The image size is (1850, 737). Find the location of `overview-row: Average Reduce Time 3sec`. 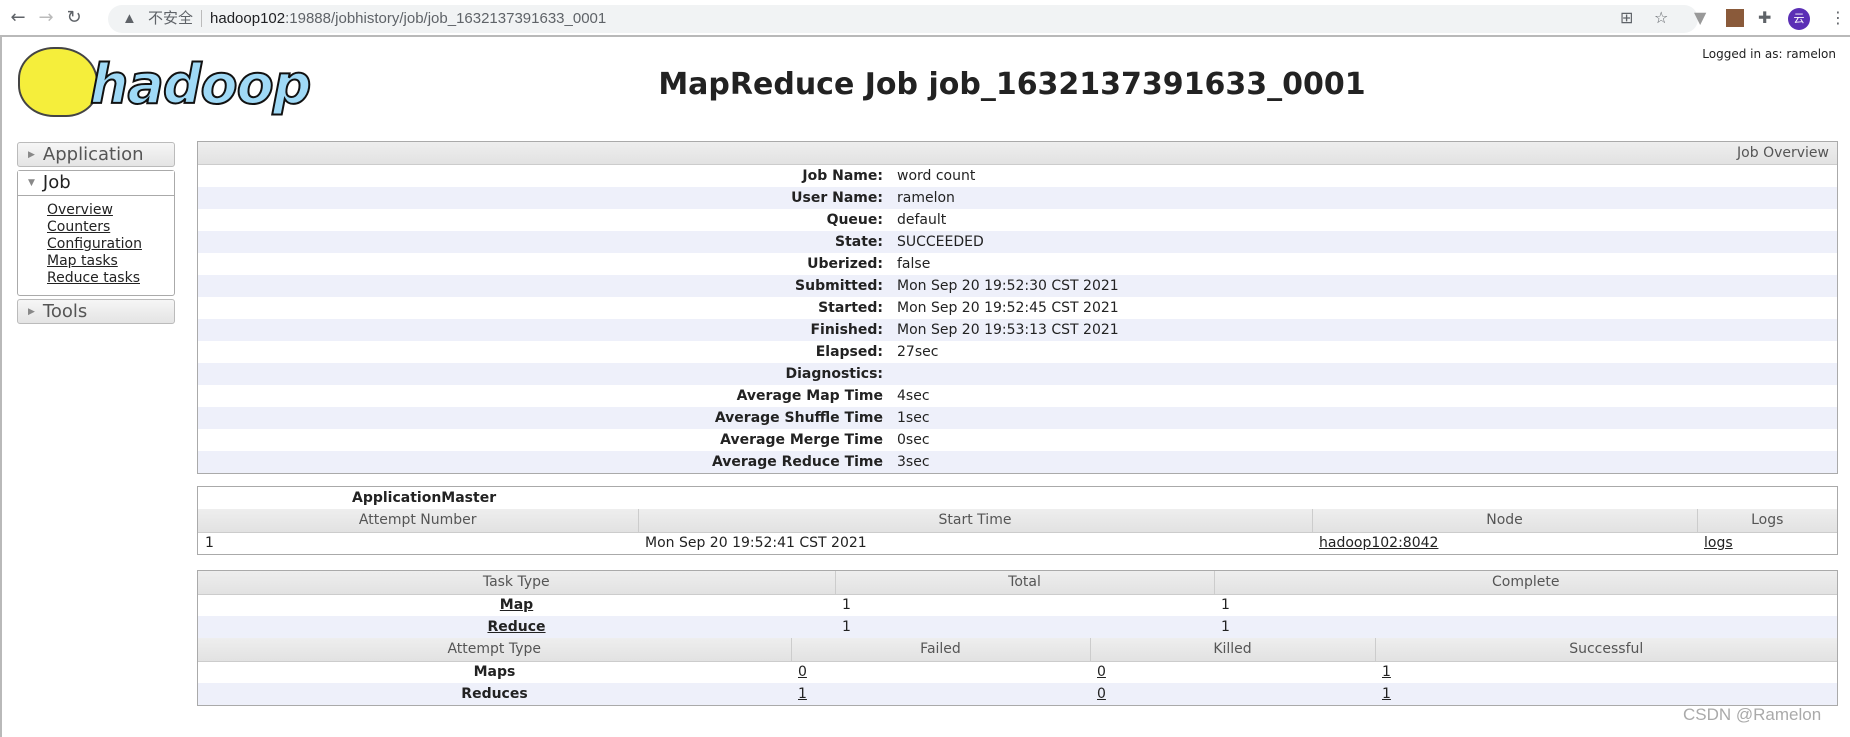

overview-row: Average Reduce Time 3sec is located at coordinates (1017, 462).